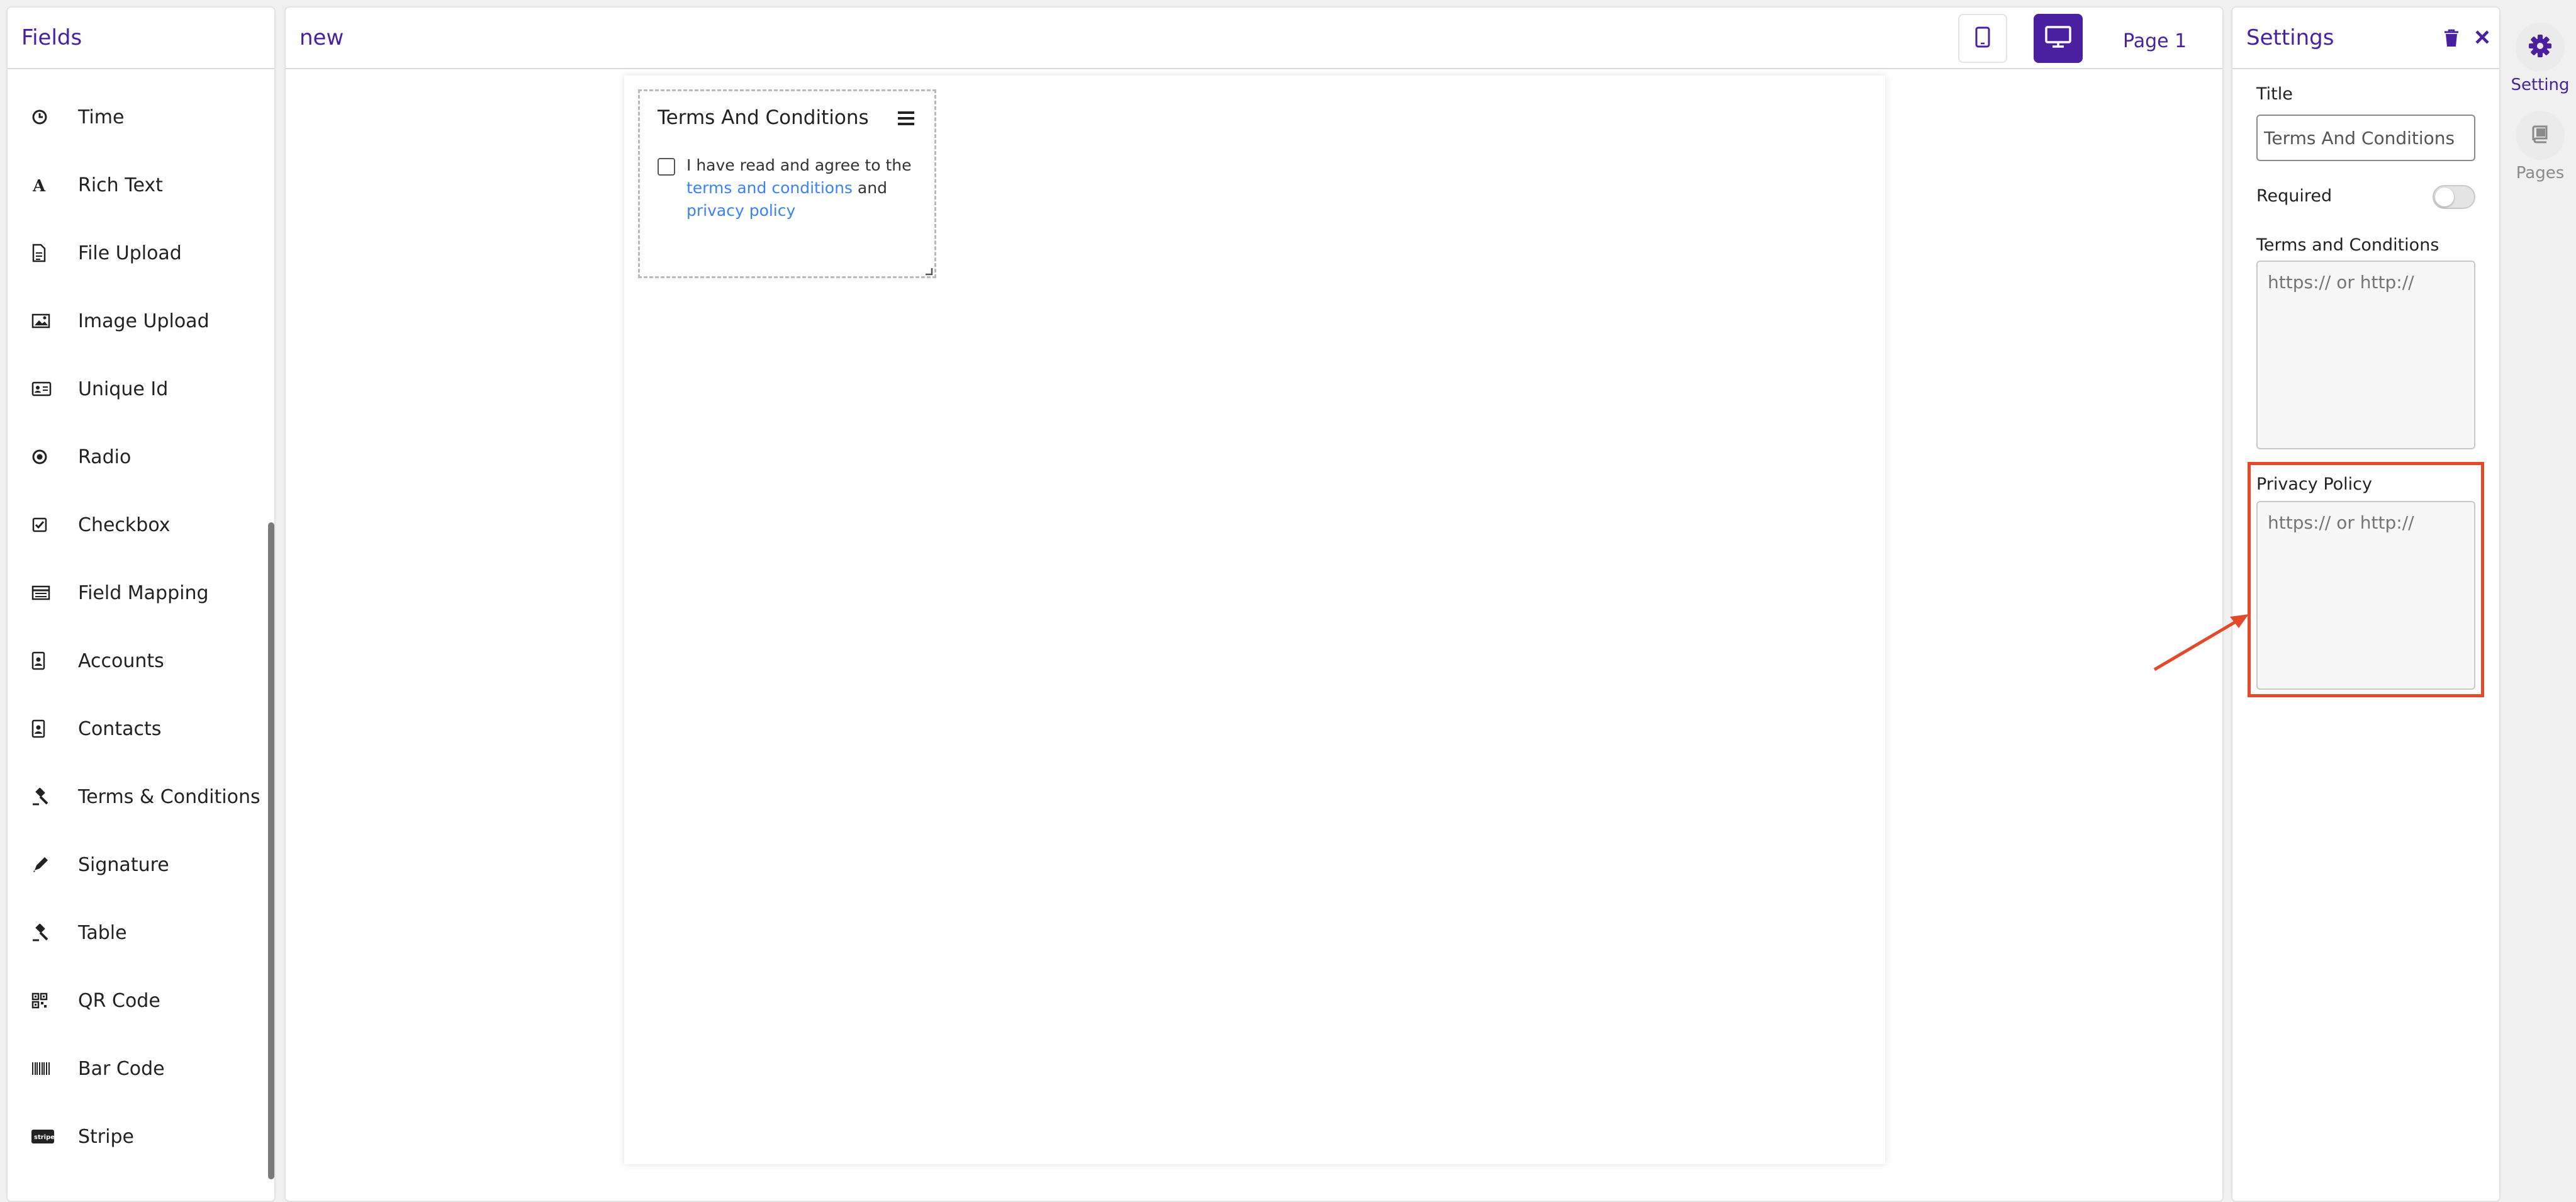 The width and height of the screenshot is (2576, 1202). I want to click on field-label: Checkbox, so click(124, 525).